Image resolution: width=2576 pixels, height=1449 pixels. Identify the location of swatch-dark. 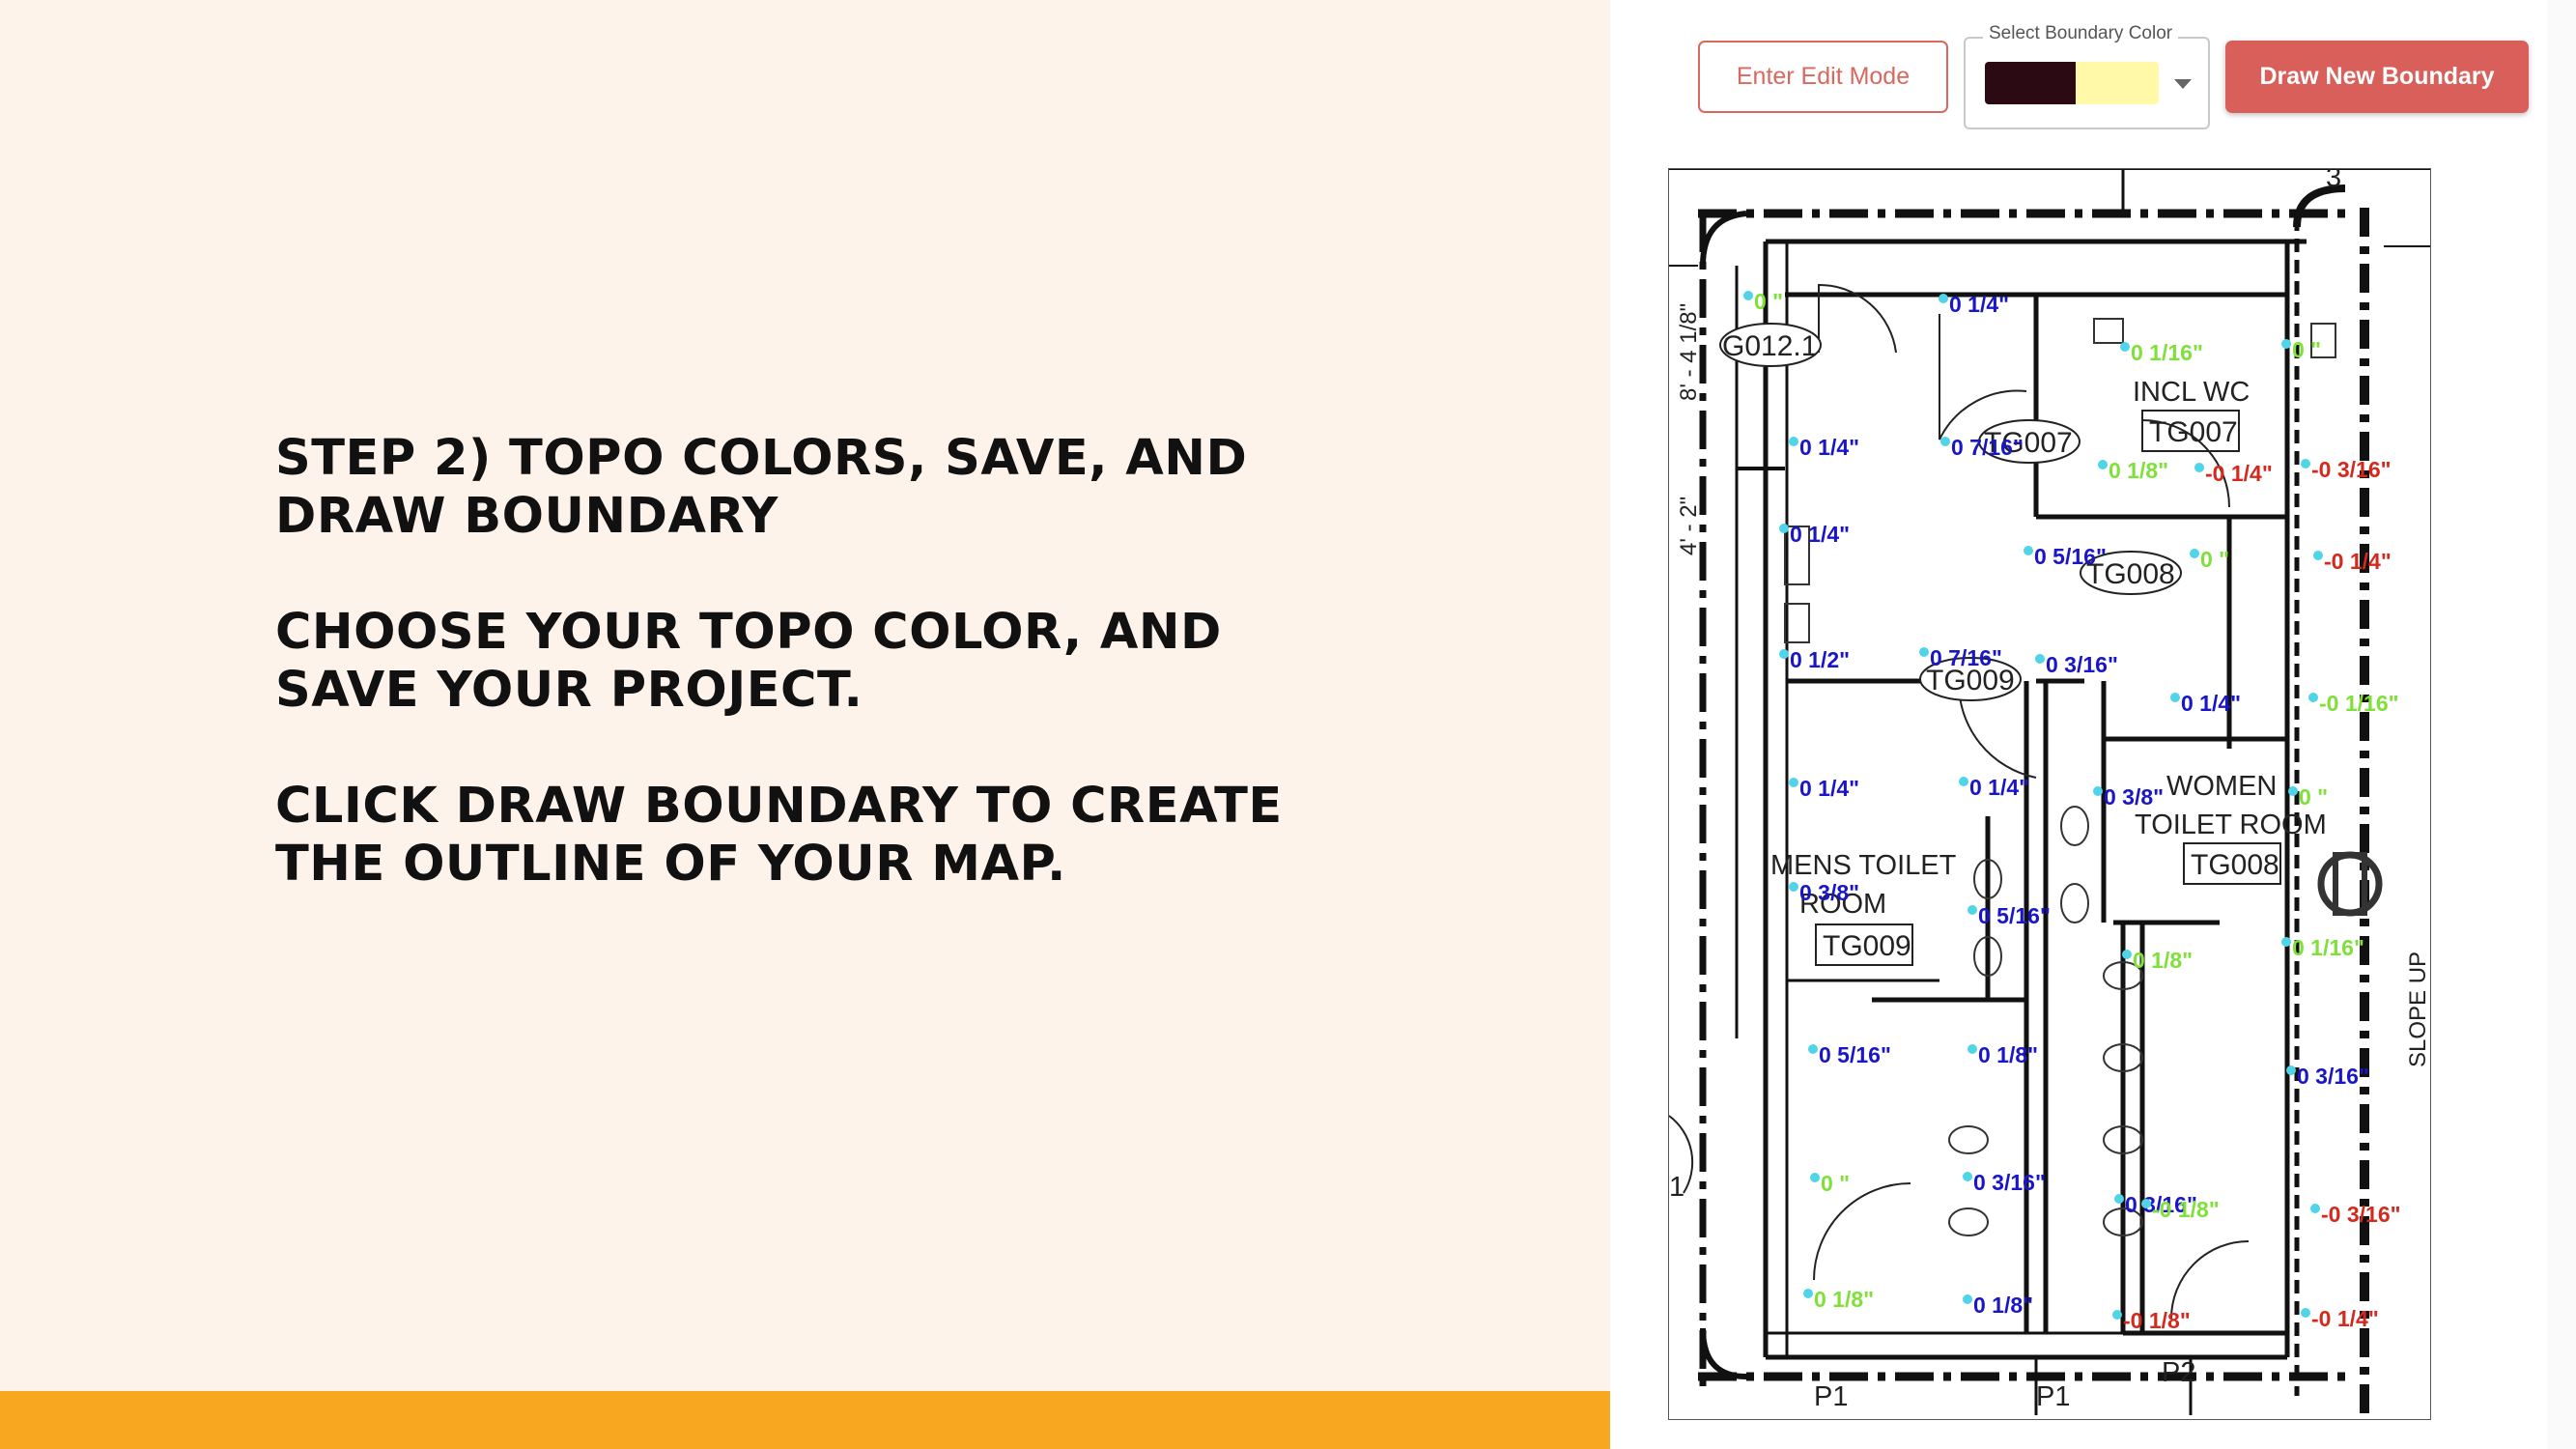
(2030, 83).